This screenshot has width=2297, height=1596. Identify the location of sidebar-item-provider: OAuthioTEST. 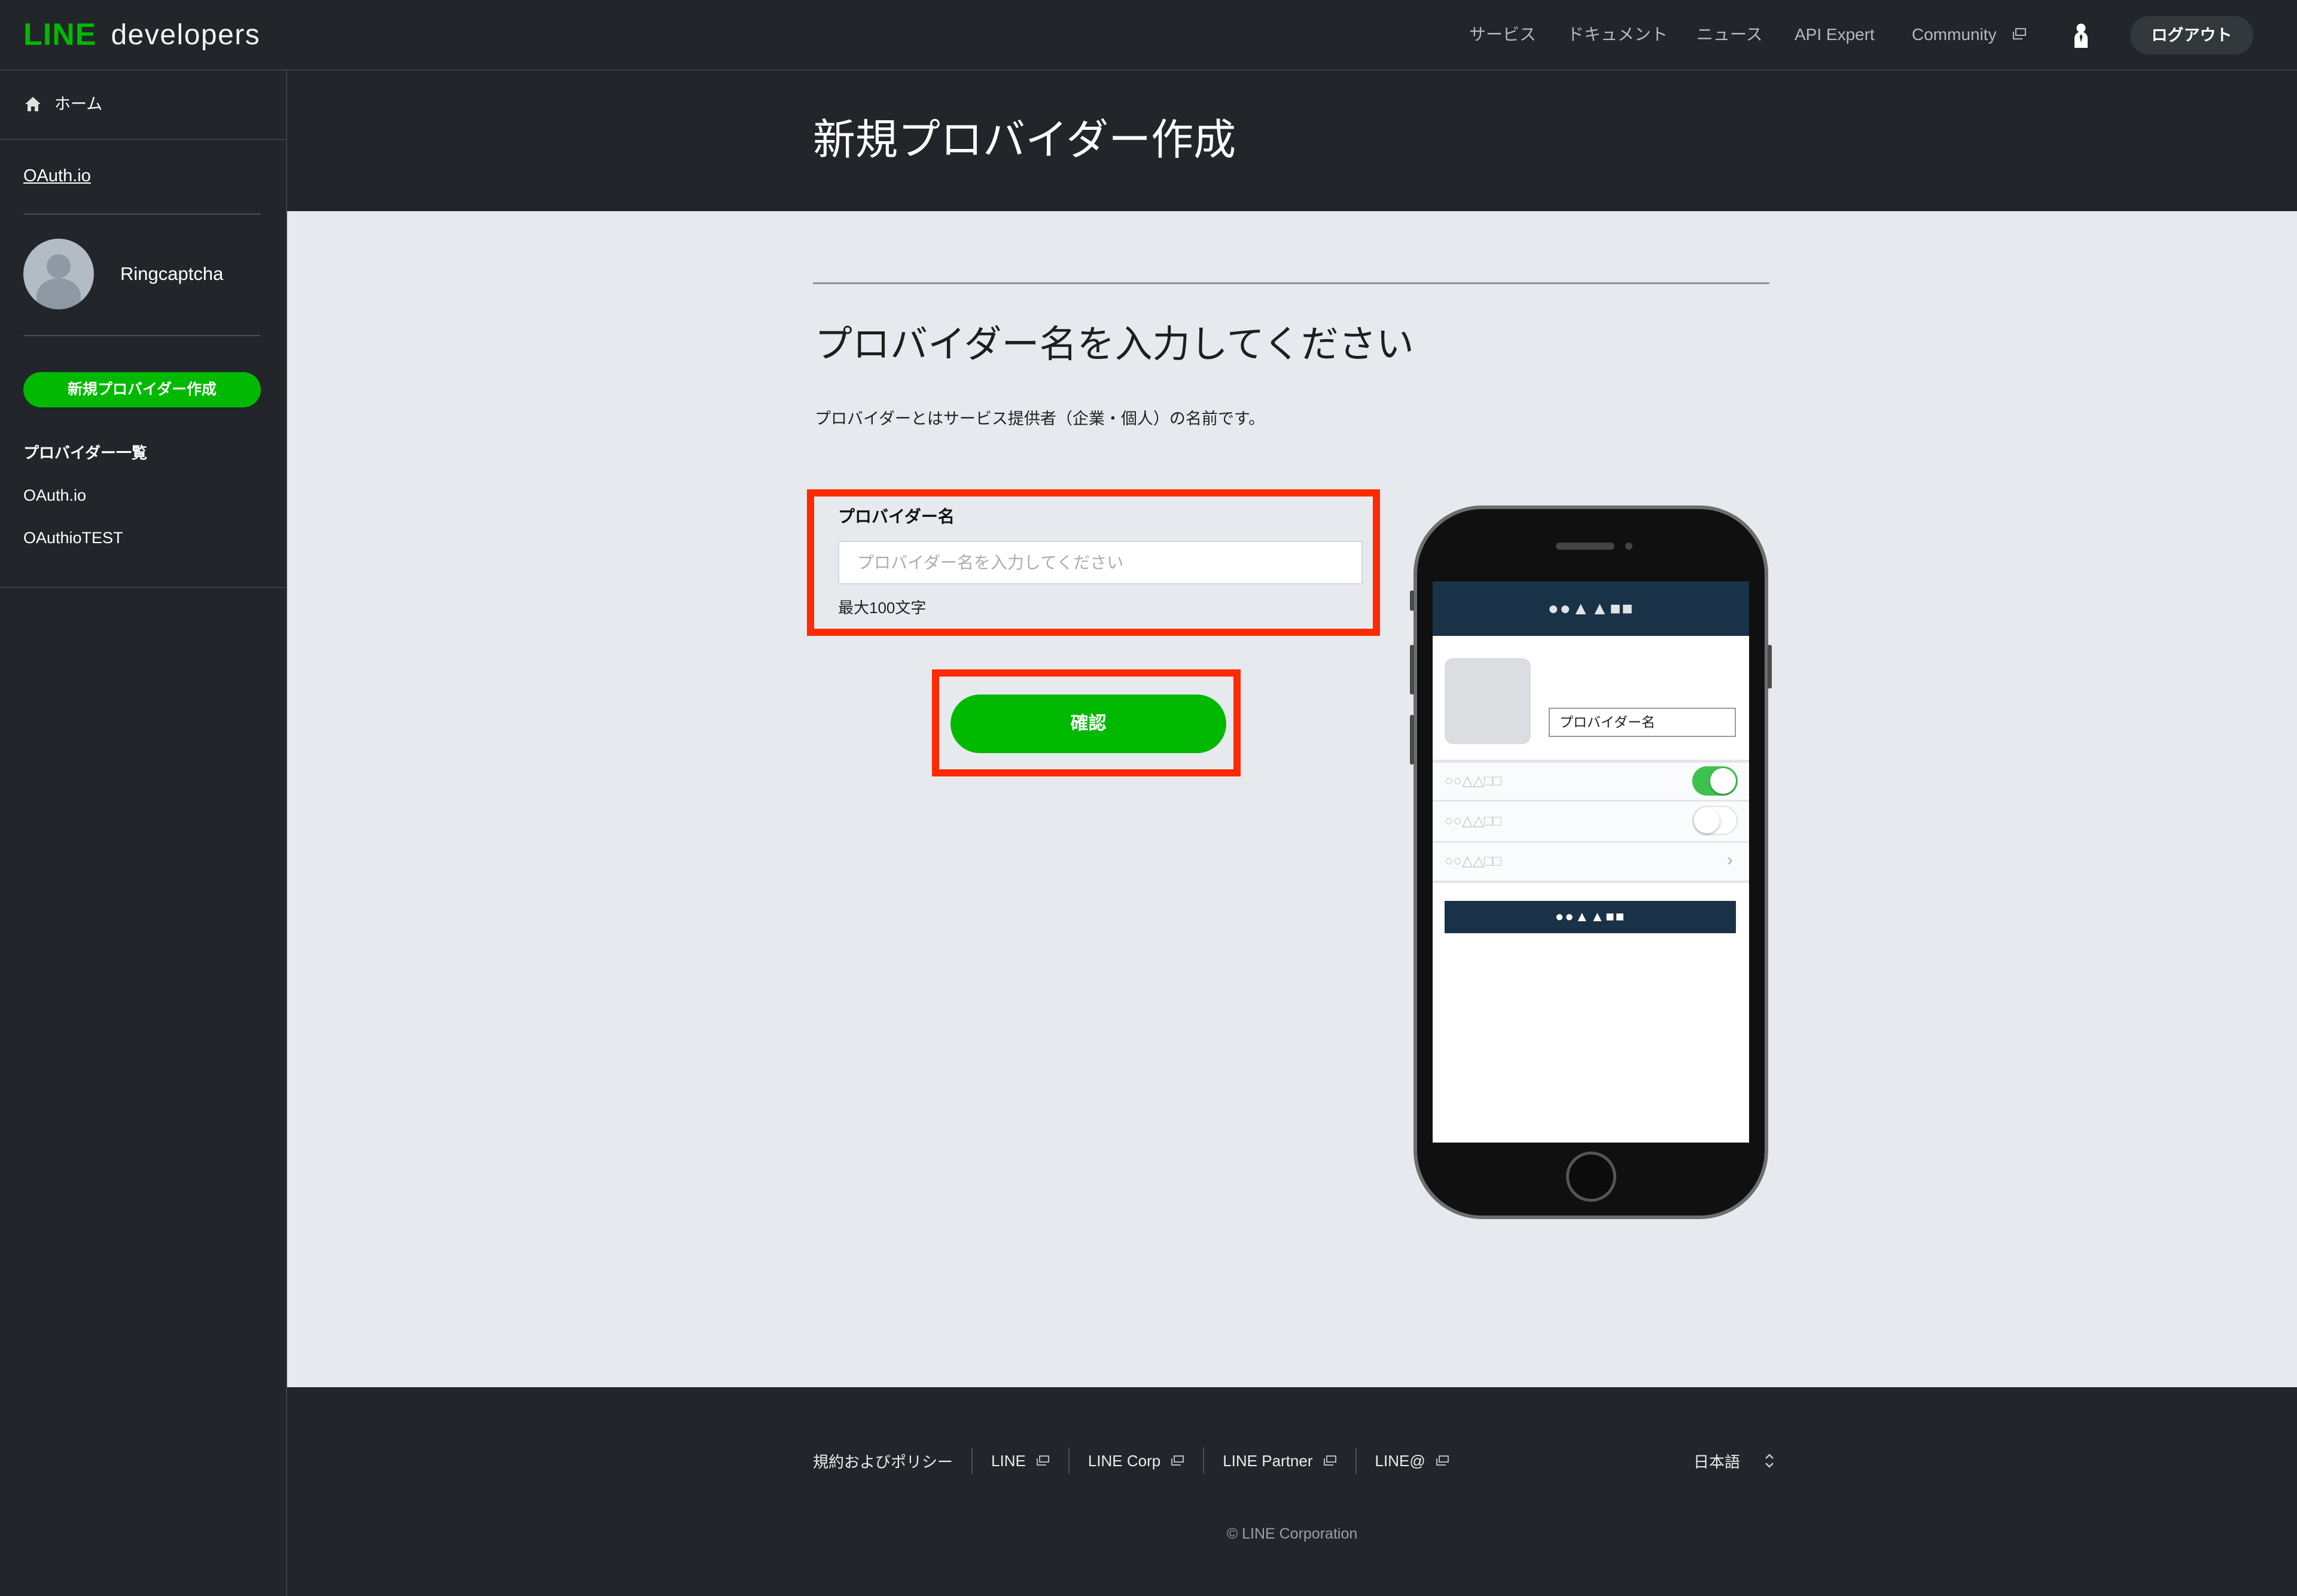
(73, 537).